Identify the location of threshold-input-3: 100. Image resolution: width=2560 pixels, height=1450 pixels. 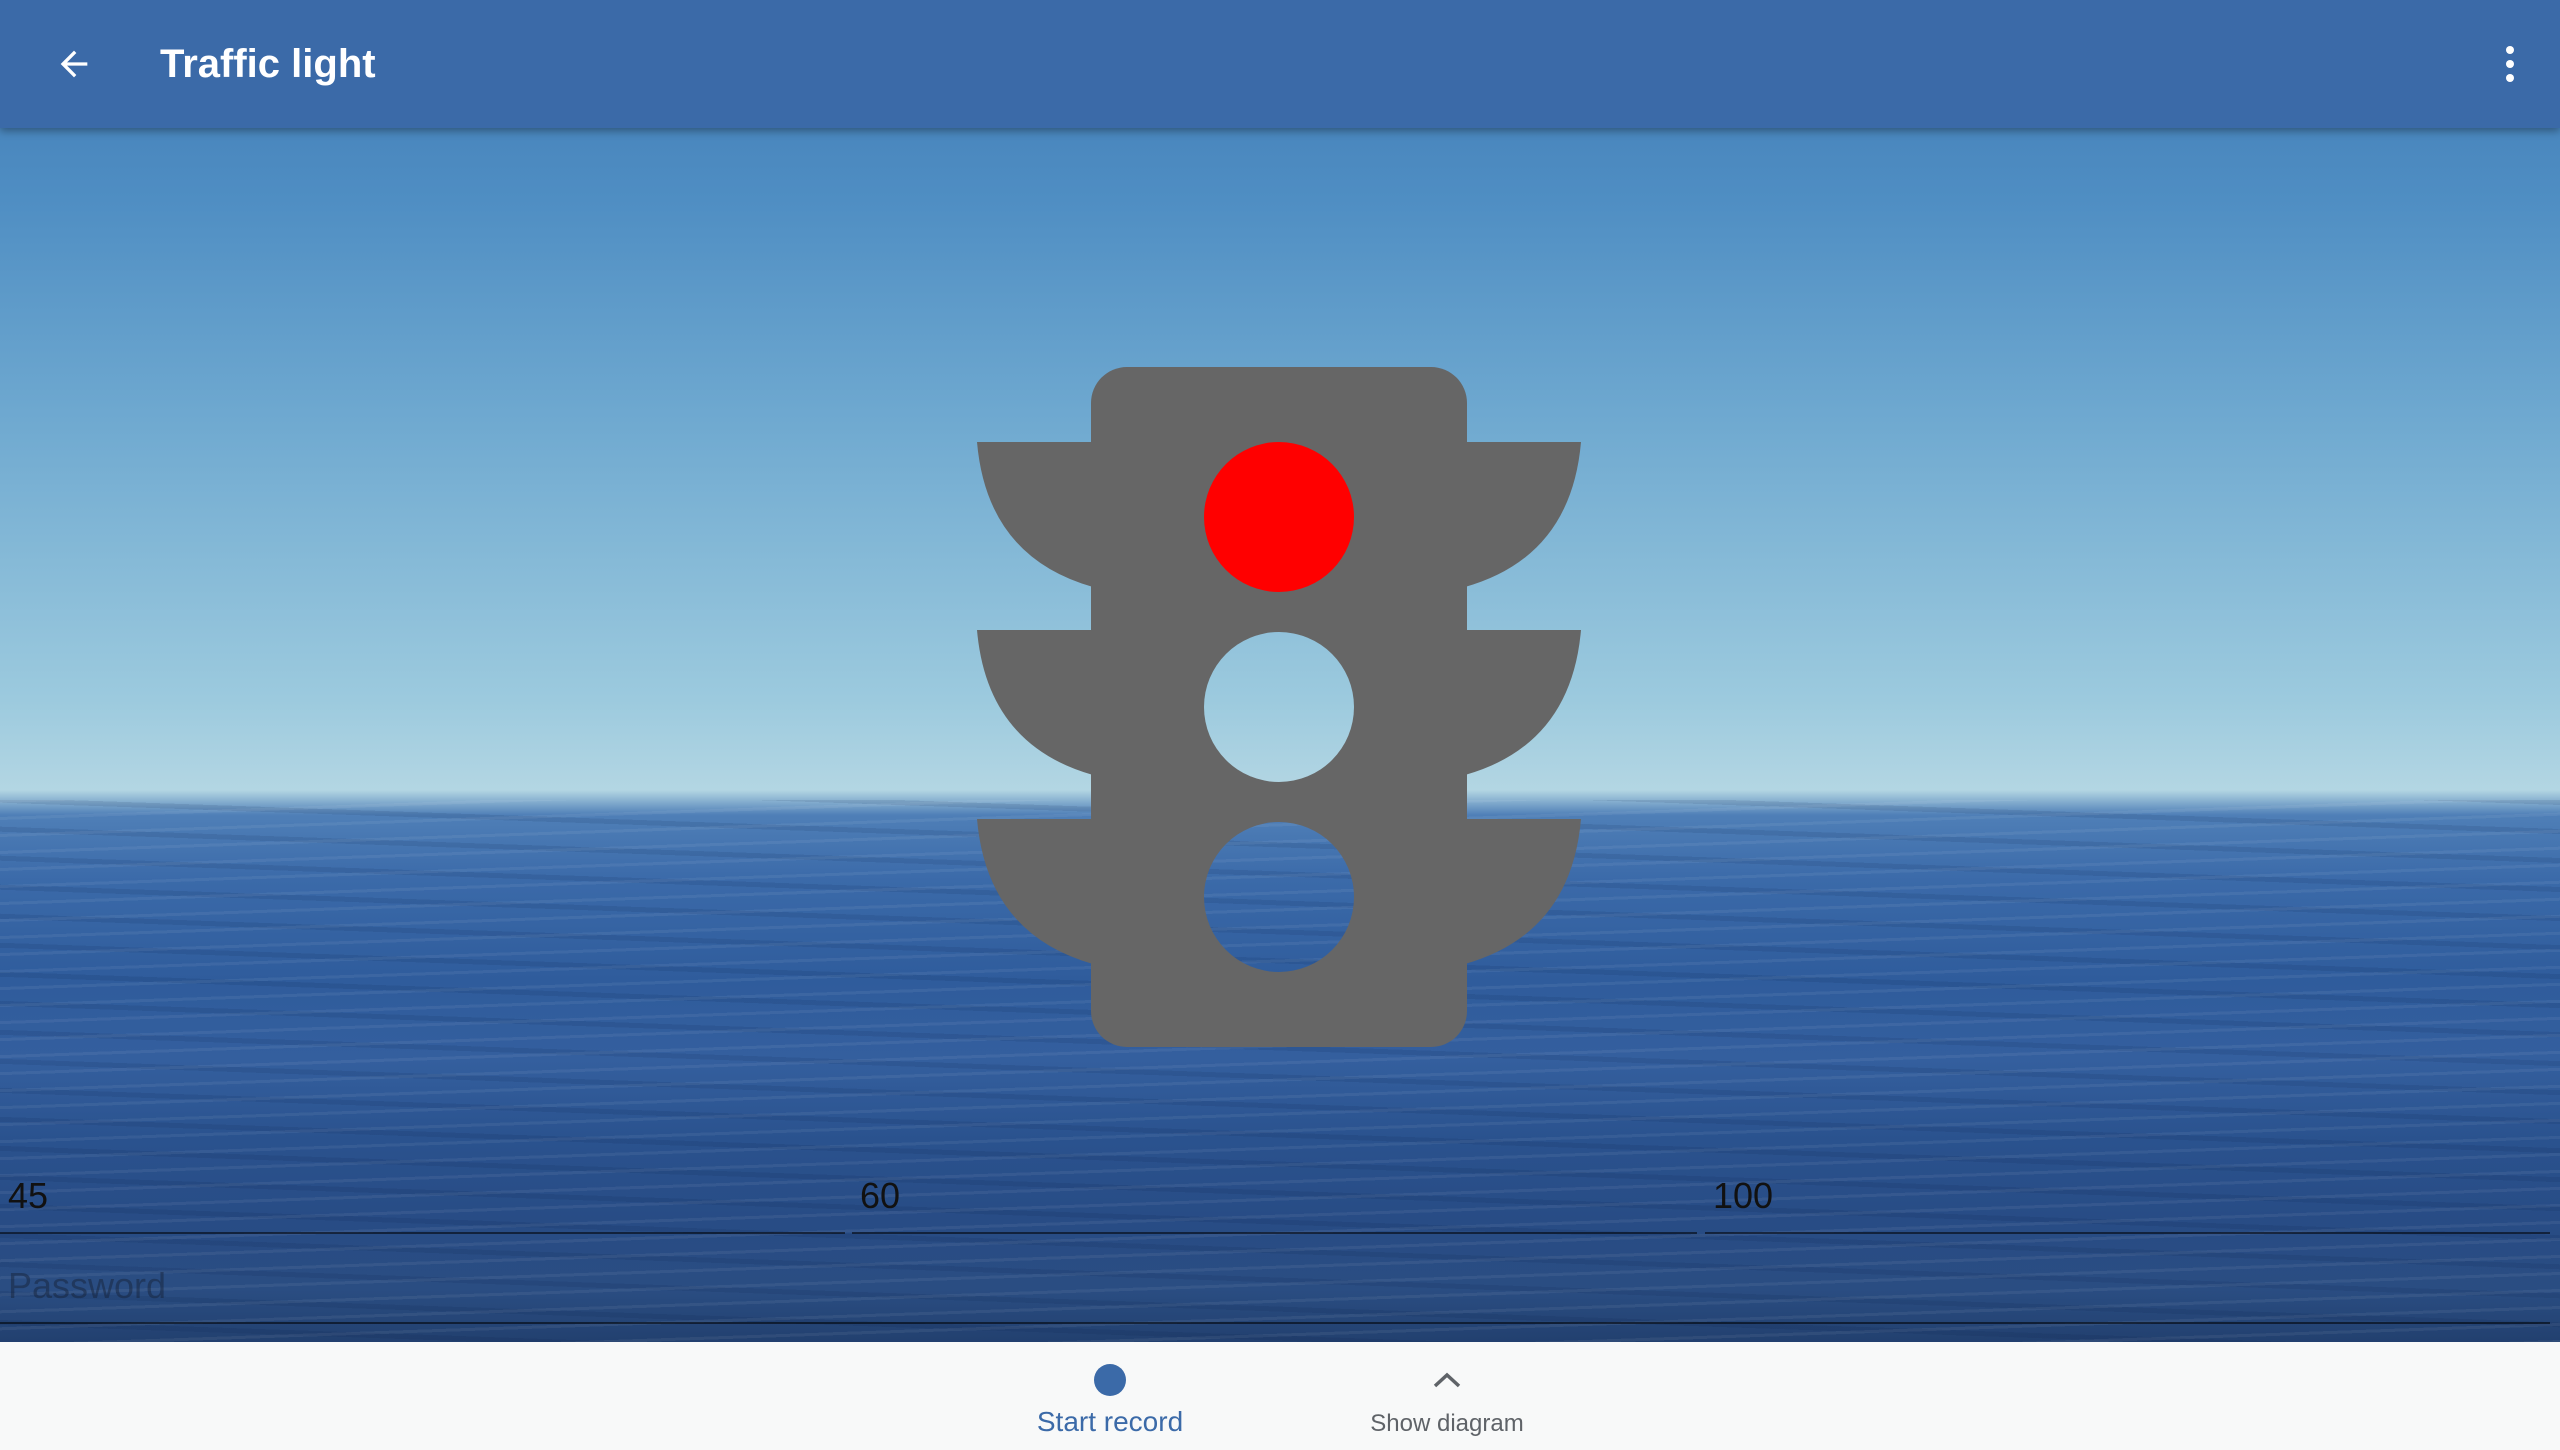
(2127, 1201).